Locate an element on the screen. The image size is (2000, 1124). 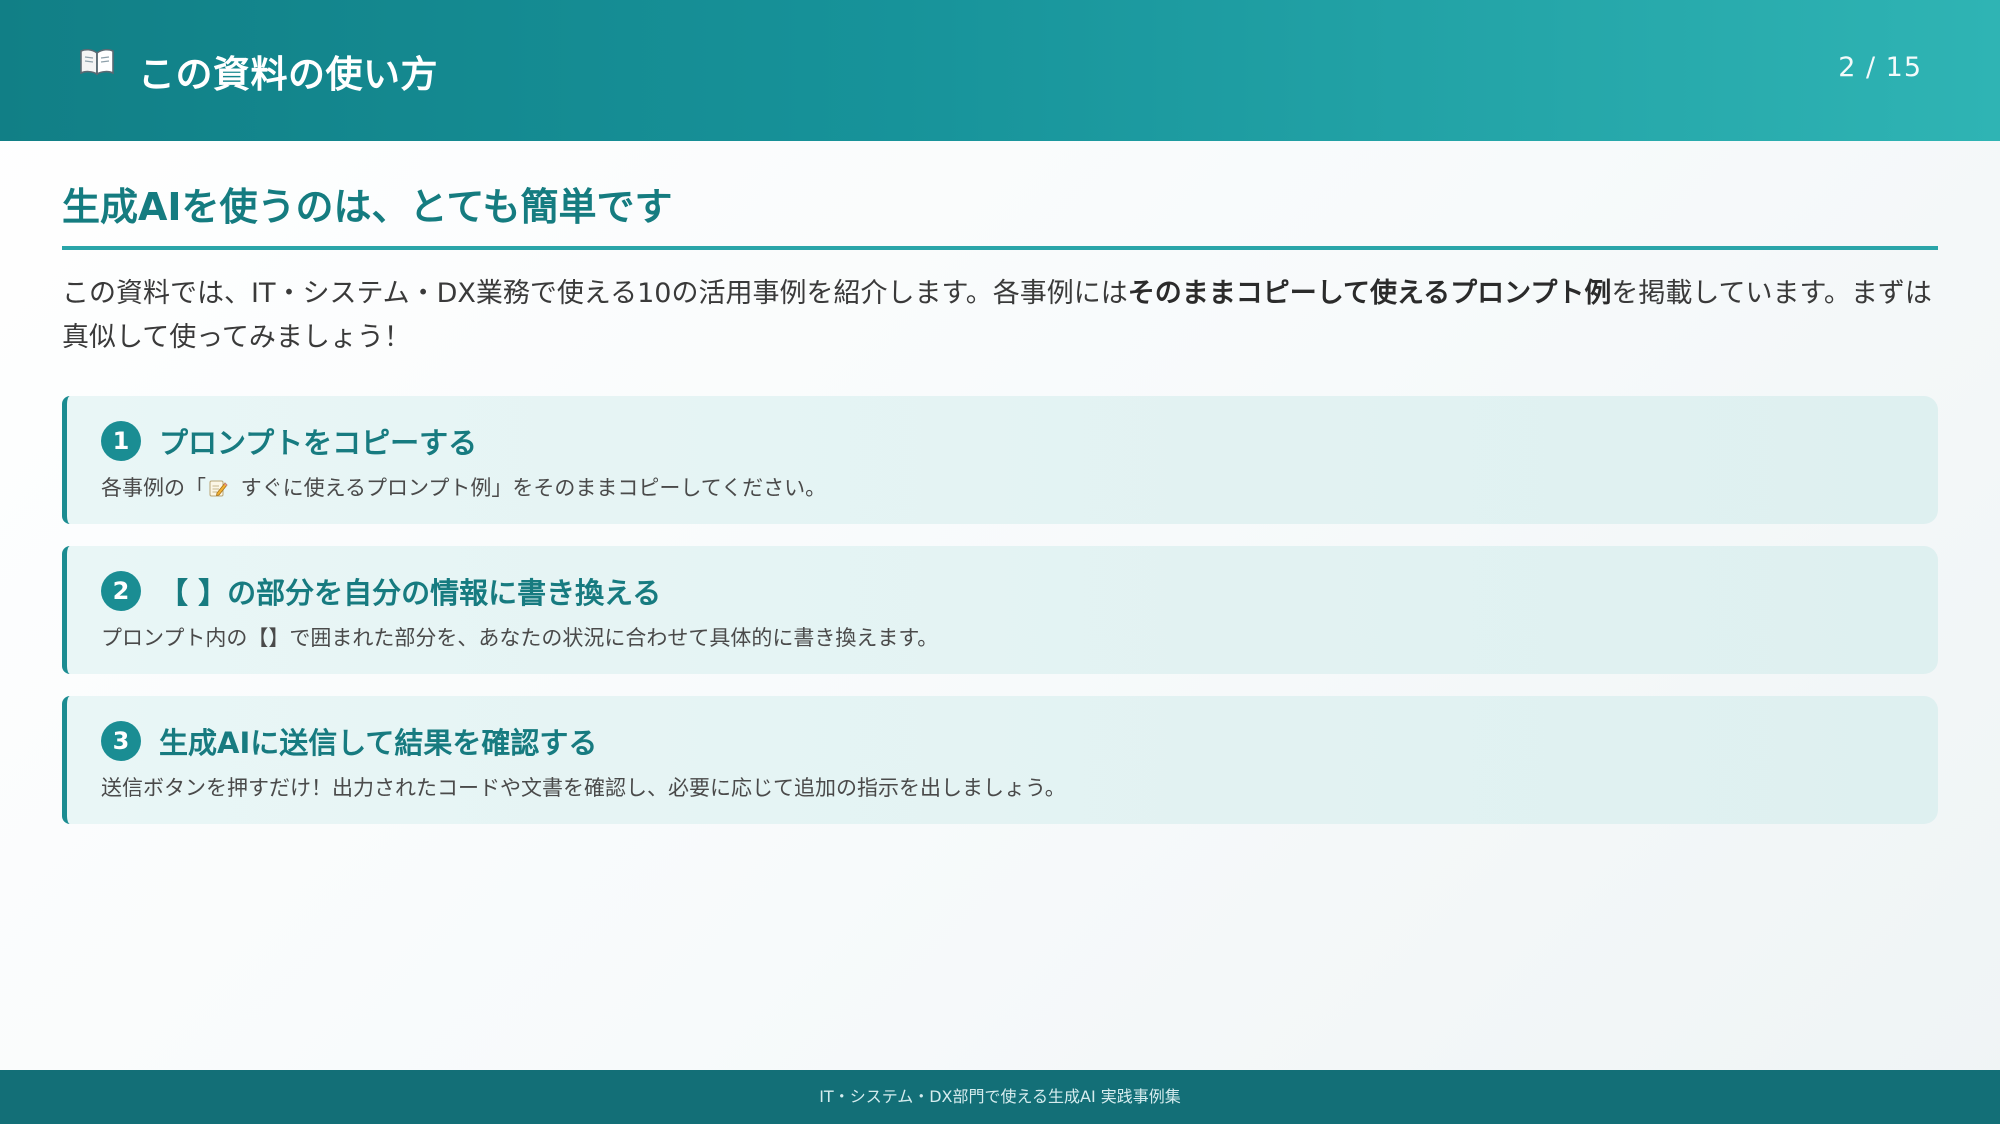
intro-text-bold: そのままコピーして使えるプロンプト例 is located at coordinates (1369, 293).